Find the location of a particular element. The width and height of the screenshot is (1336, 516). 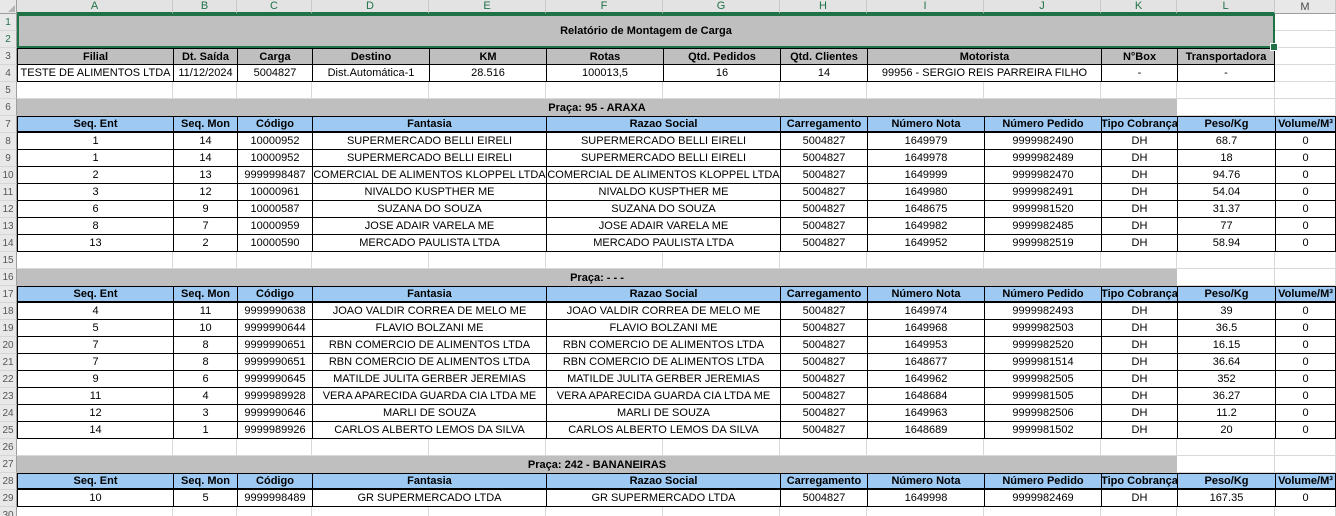

row-number-26: 26 is located at coordinates (8, 447).